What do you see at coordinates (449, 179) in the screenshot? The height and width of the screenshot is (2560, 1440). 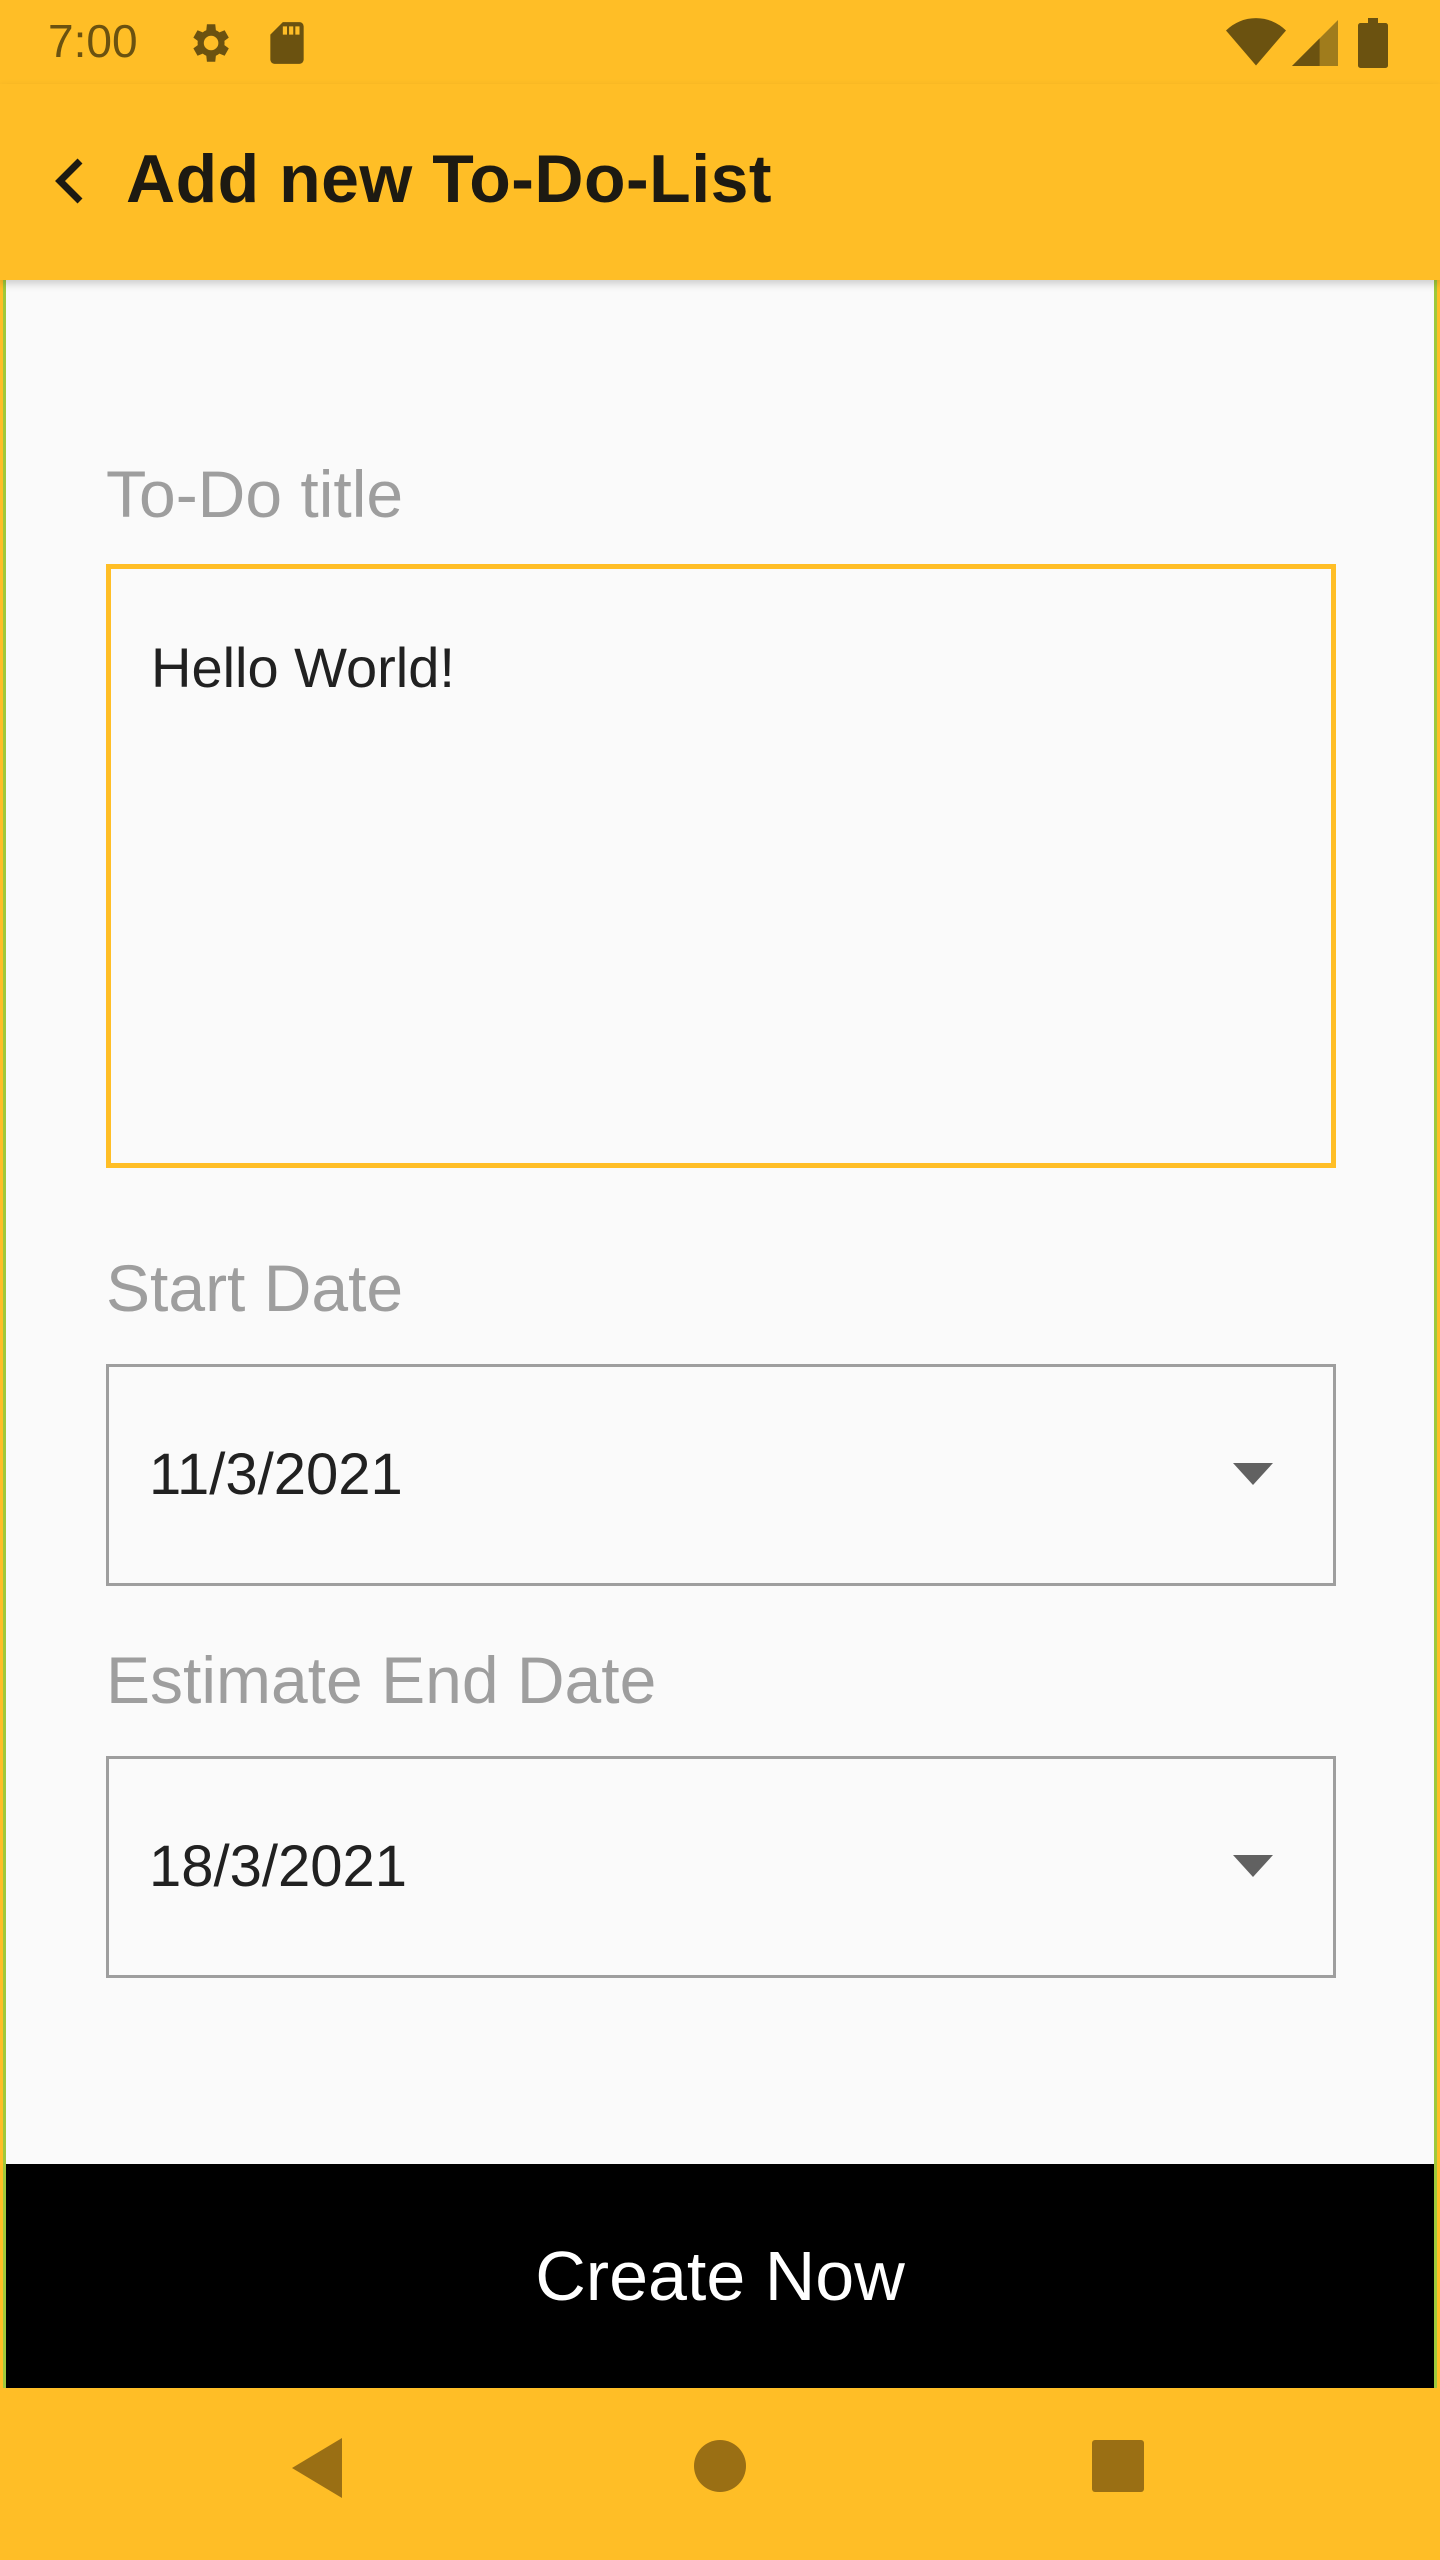 I see `page-title: Add new To-Do-List` at bounding box center [449, 179].